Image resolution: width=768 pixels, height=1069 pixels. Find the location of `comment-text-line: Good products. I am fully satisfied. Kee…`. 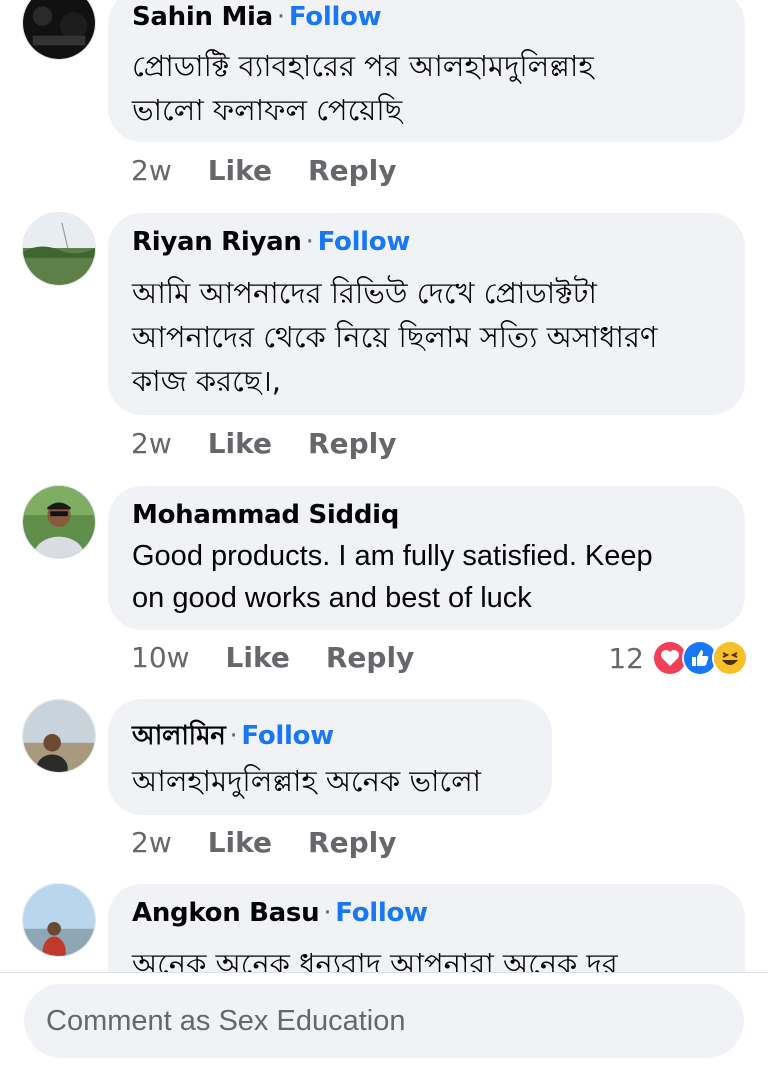

comment-text-line: Good products. I am fully satisfied. Kee… is located at coordinates (392, 556).